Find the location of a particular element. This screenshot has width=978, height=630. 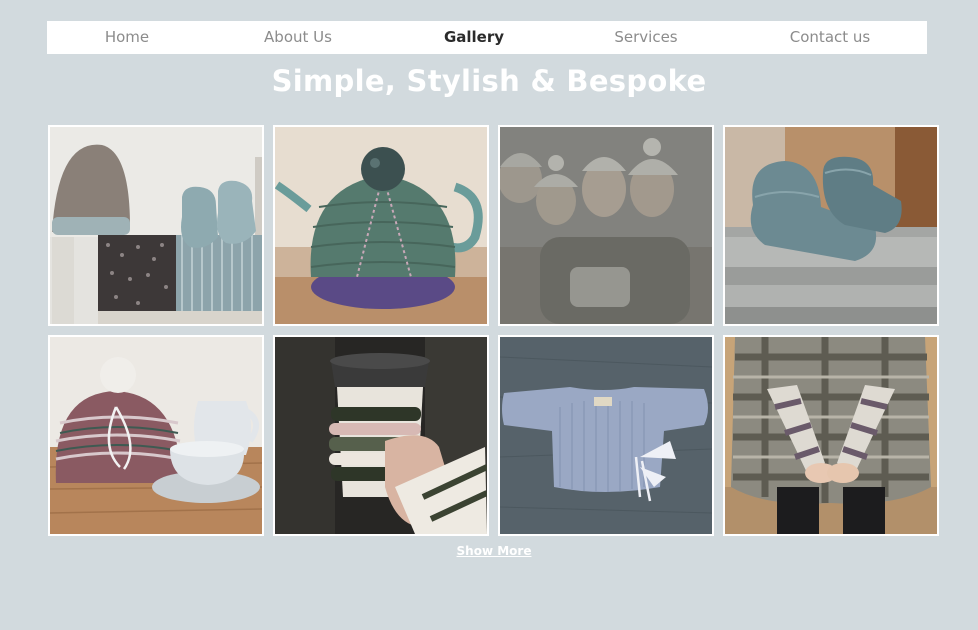

gallery-image-women-hats is located at coordinates (606, 225).